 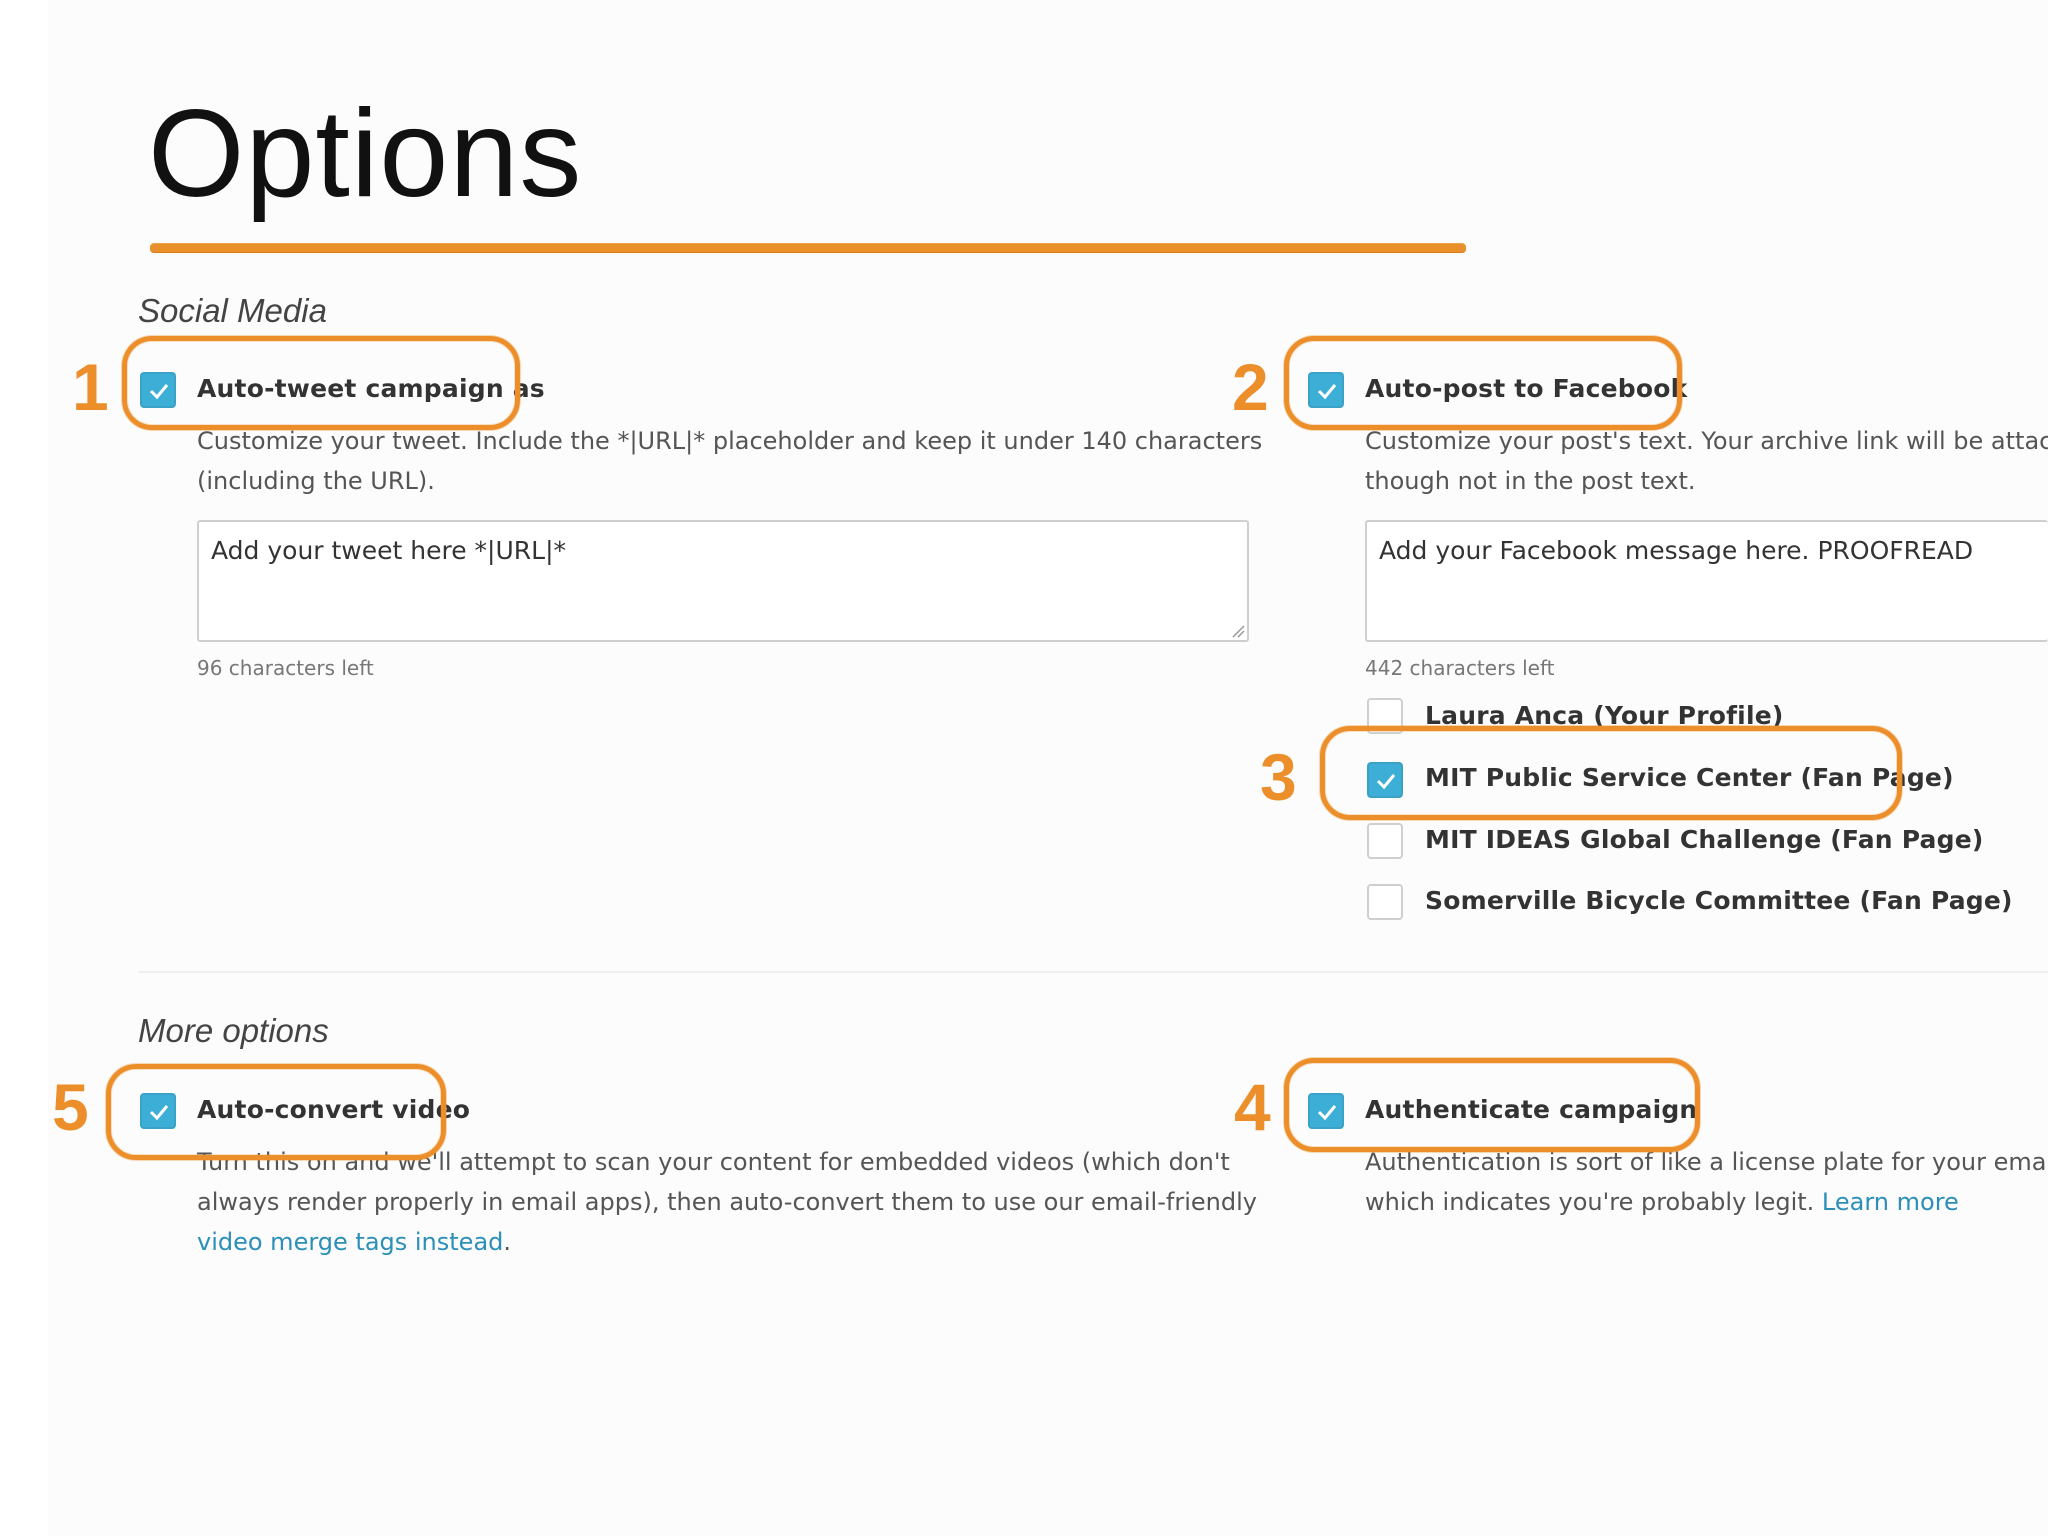 I want to click on more-options-heading: More options, so click(x=233, y=1030).